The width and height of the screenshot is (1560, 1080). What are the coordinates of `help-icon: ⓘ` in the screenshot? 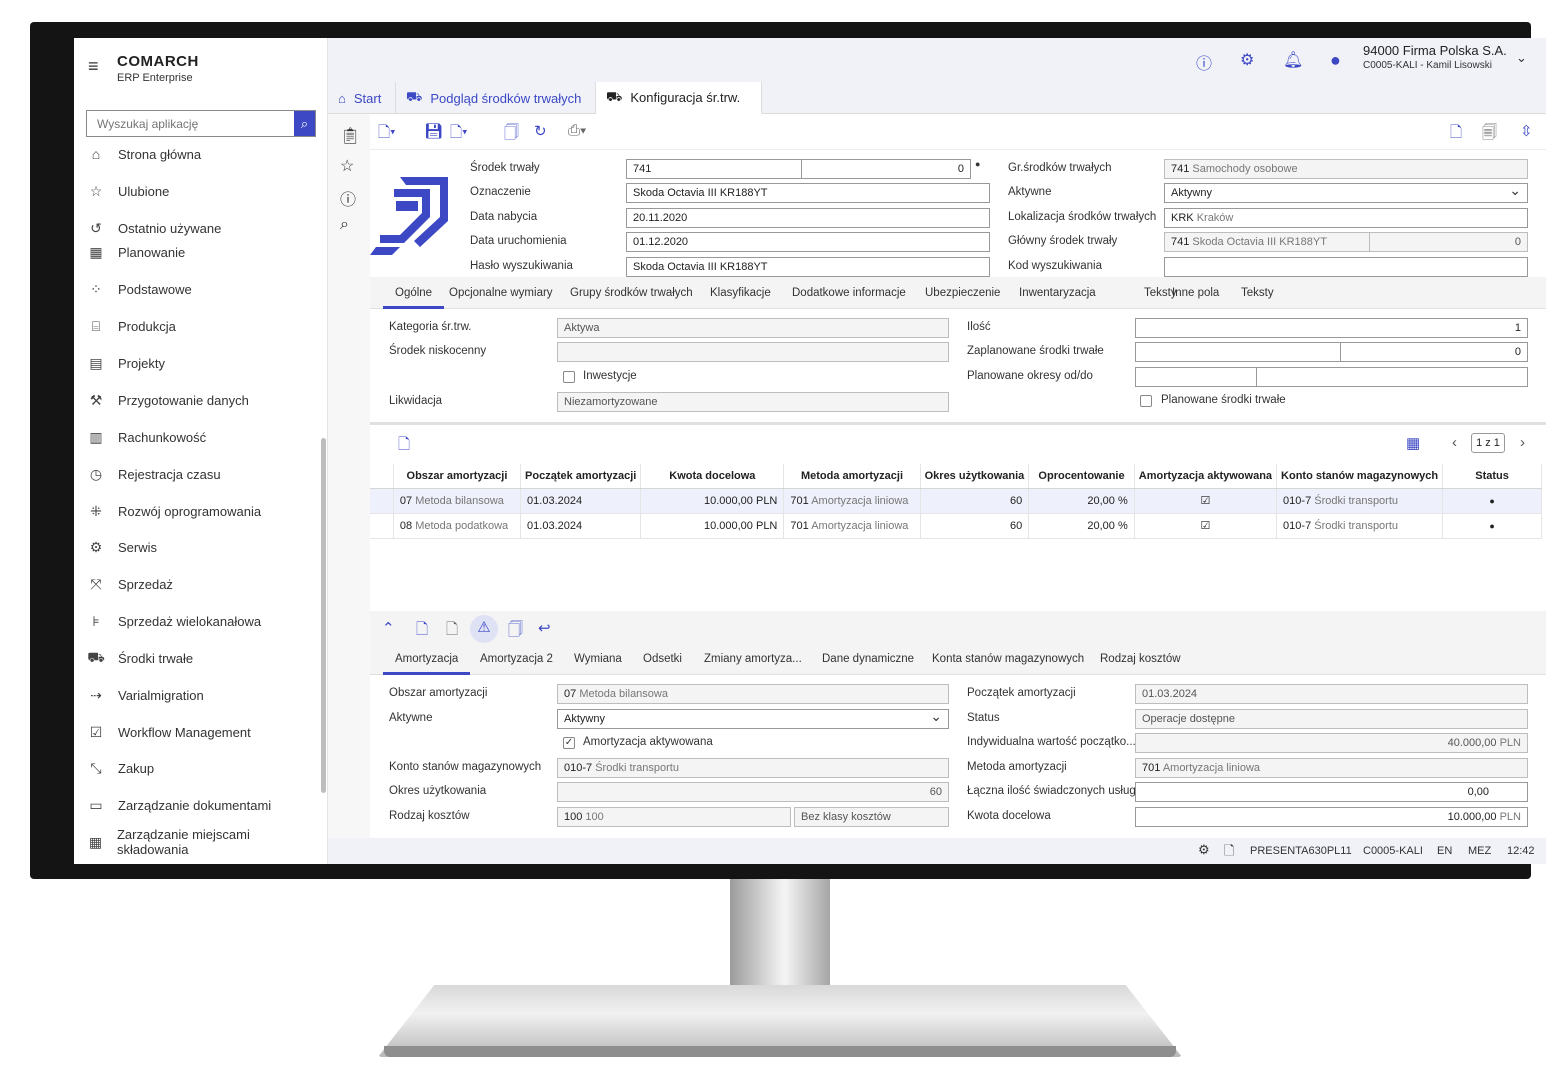 It's located at (1204, 62).